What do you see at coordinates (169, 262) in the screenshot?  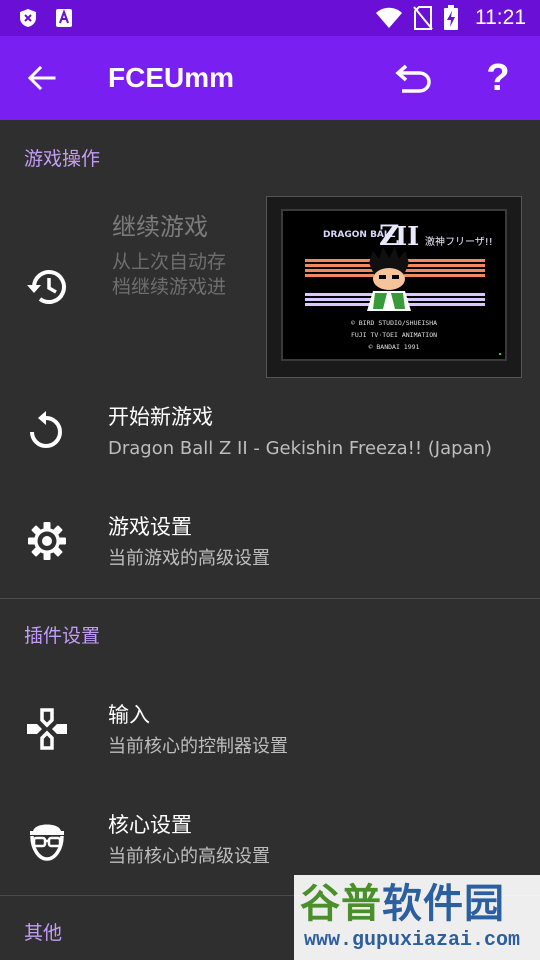 I see `resume-subtitle-line1: 从上次自动存` at bounding box center [169, 262].